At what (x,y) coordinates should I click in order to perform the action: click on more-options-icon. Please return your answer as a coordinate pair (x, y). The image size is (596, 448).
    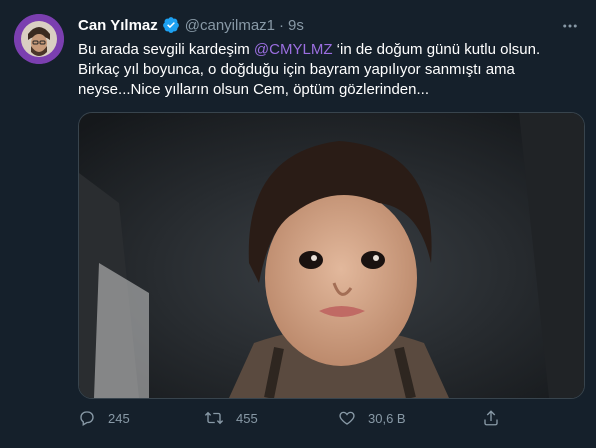
    Looking at the image, I should click on (570, 26).